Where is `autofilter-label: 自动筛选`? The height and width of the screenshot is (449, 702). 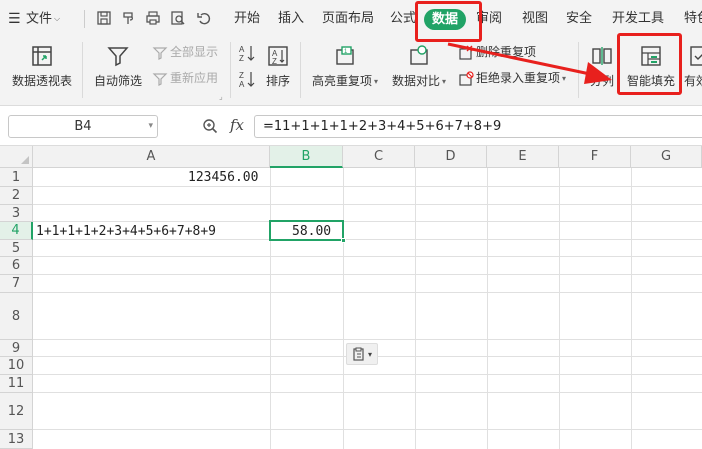
autofilter-label: 自动筛选 is located at coordinates (117, 81).